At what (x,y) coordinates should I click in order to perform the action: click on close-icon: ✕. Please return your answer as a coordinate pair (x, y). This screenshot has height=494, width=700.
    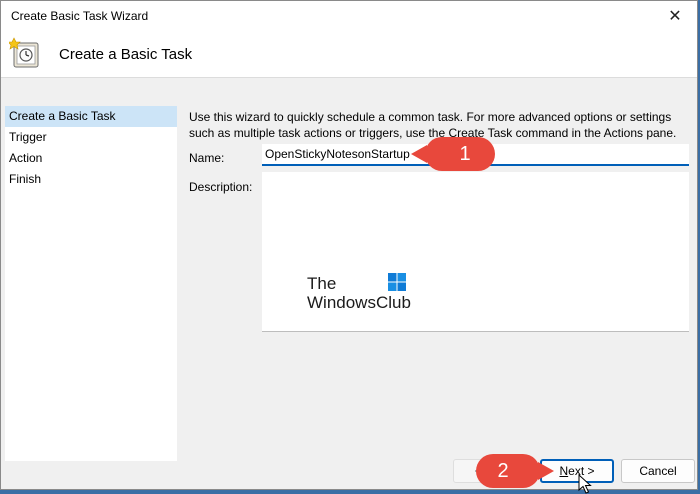
    Looking at the image, I should click on (675, 16).